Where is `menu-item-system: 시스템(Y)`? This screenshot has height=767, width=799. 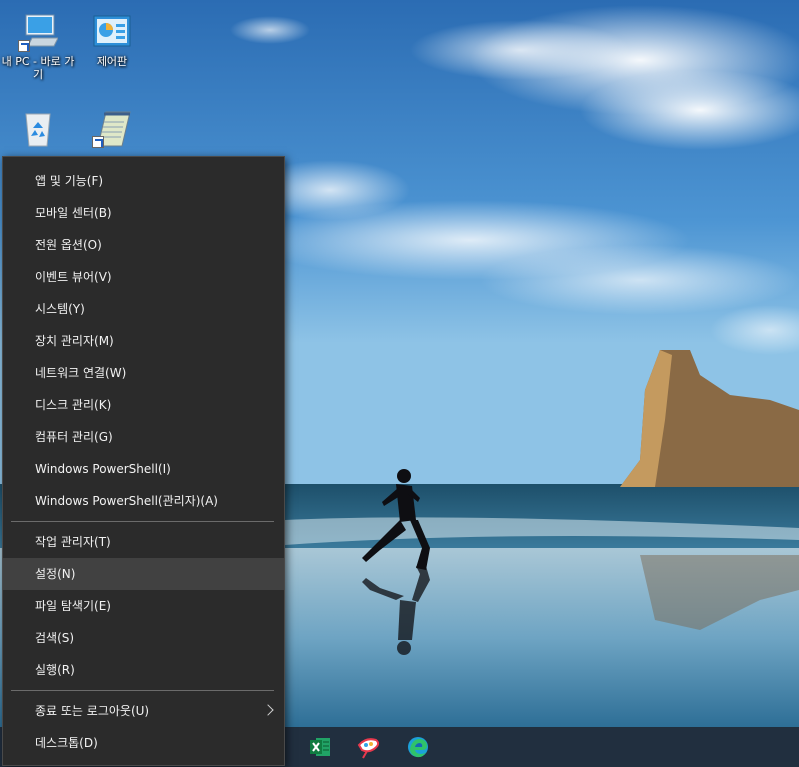 menu-item-system: 시스템(Y) is located at coordinates (143, 309).